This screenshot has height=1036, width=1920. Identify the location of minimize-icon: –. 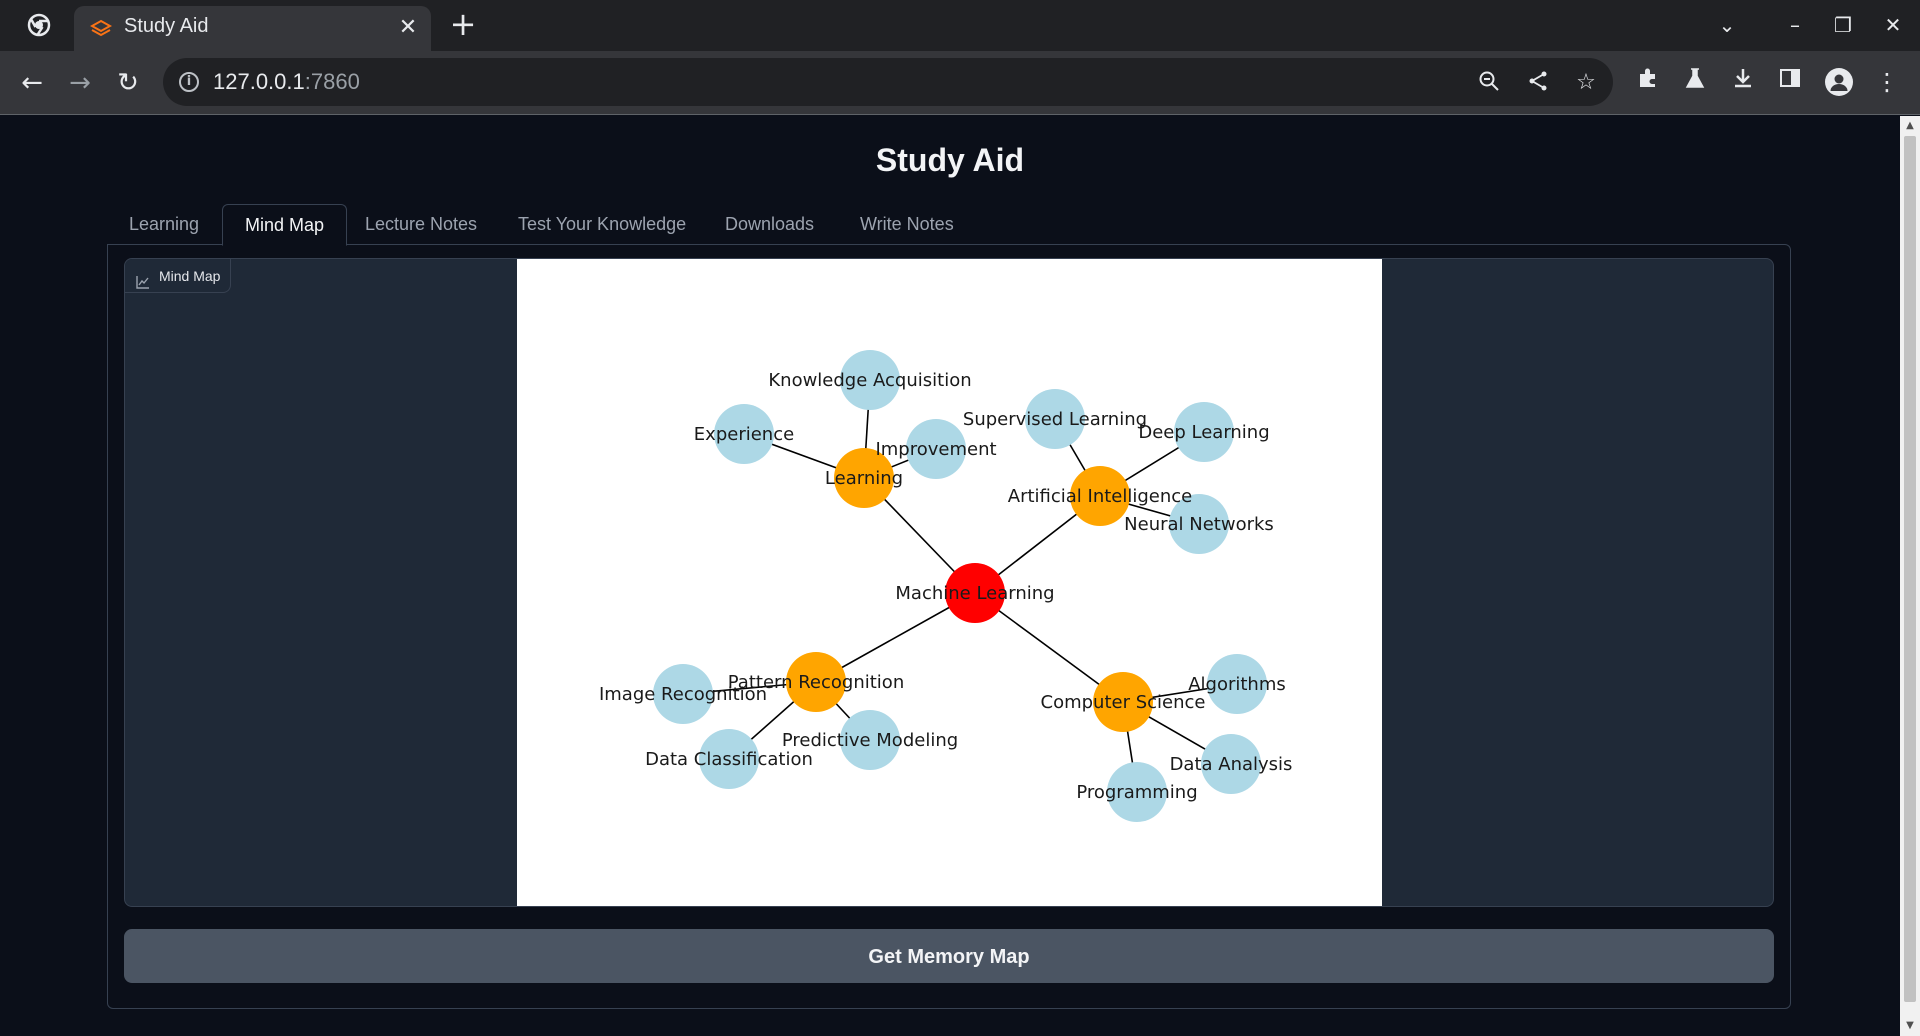
(1795, 25).